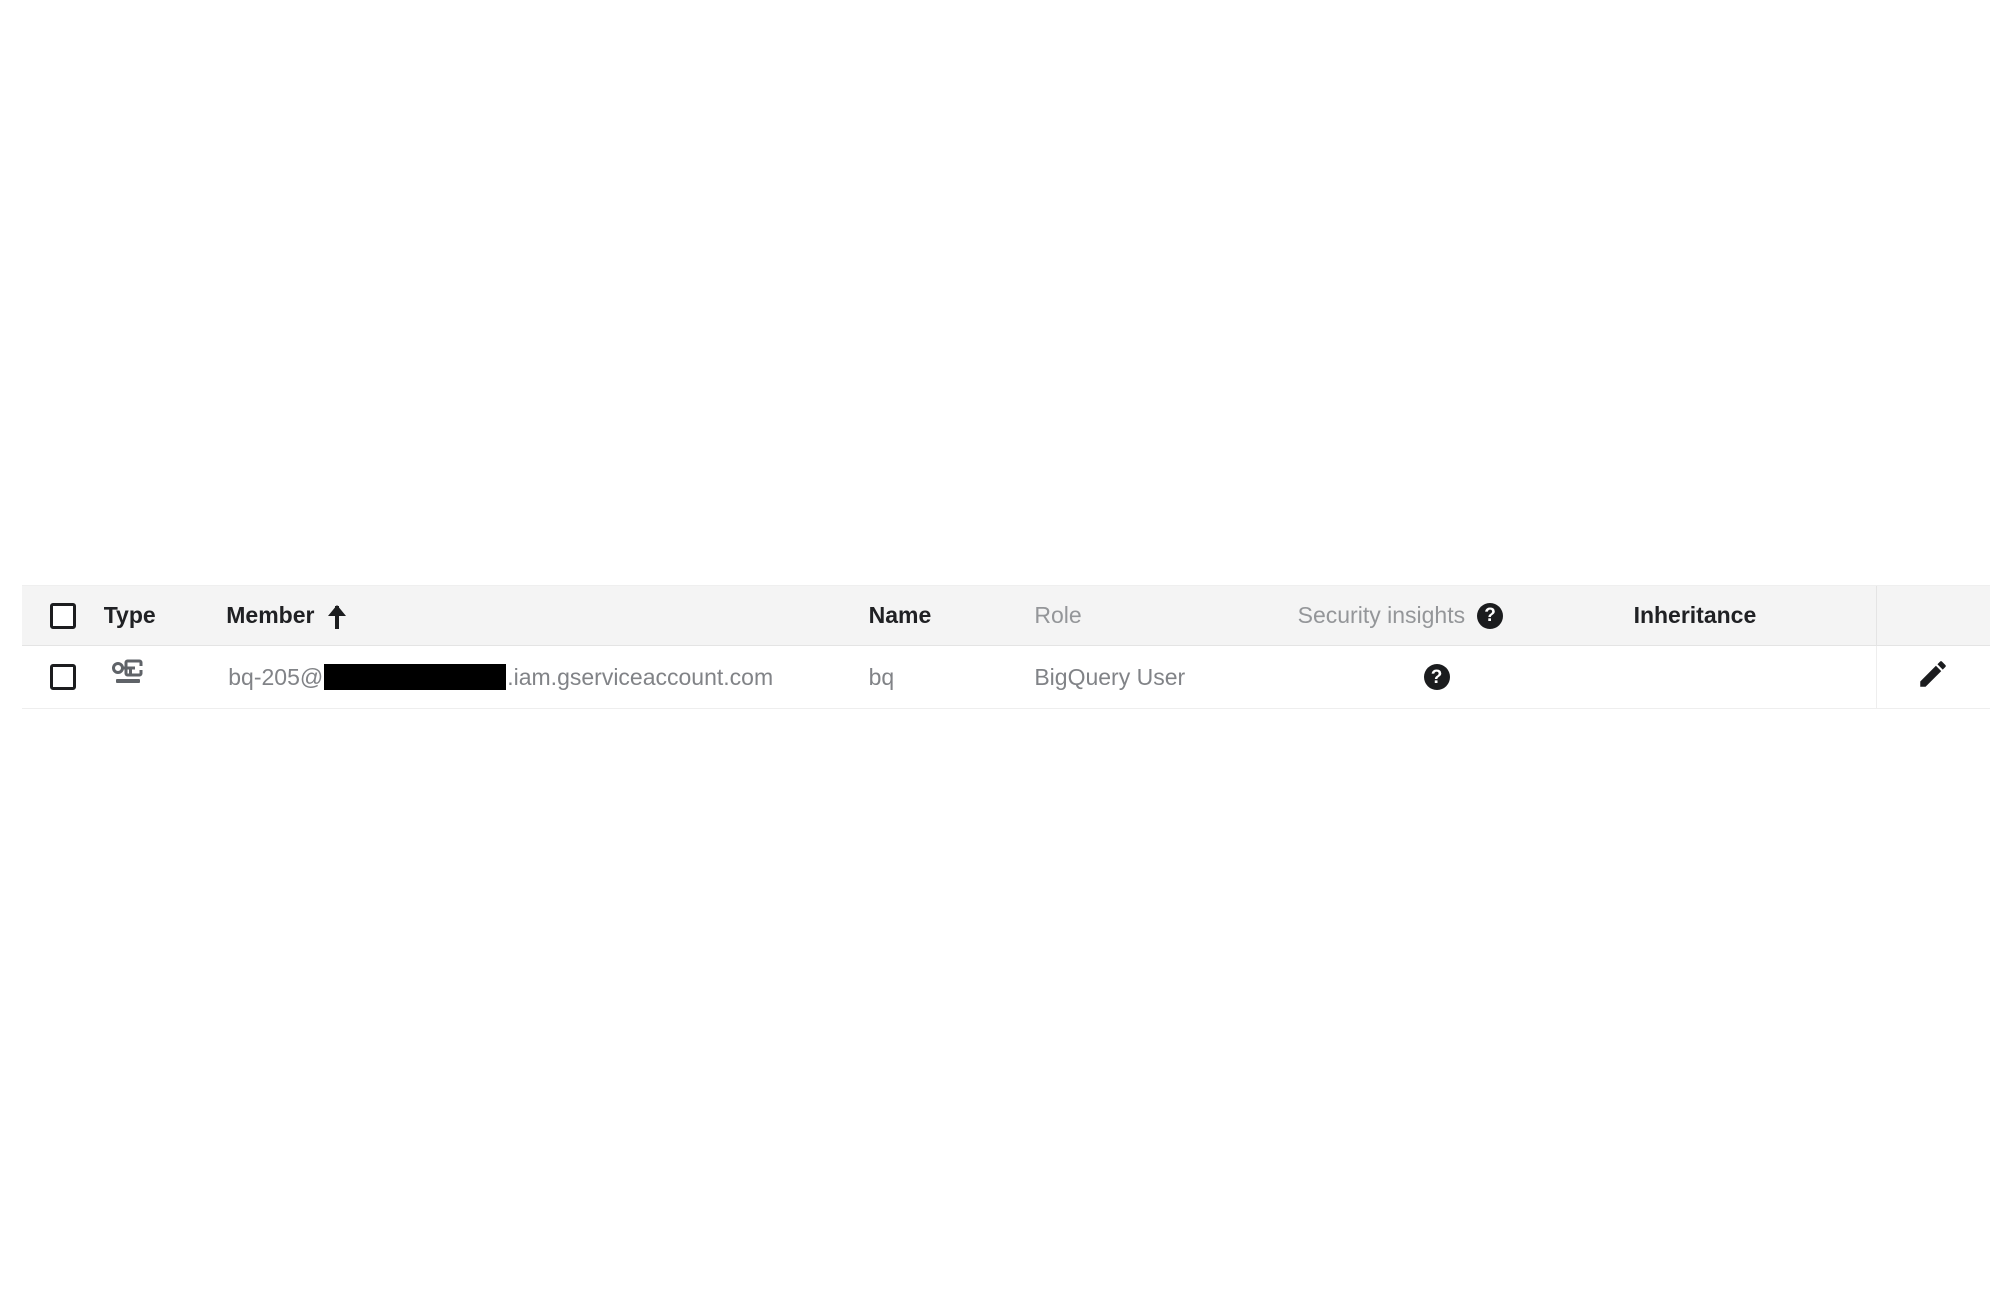  I want to click on row-security-insights-cell: ?, so click(1465, 677).